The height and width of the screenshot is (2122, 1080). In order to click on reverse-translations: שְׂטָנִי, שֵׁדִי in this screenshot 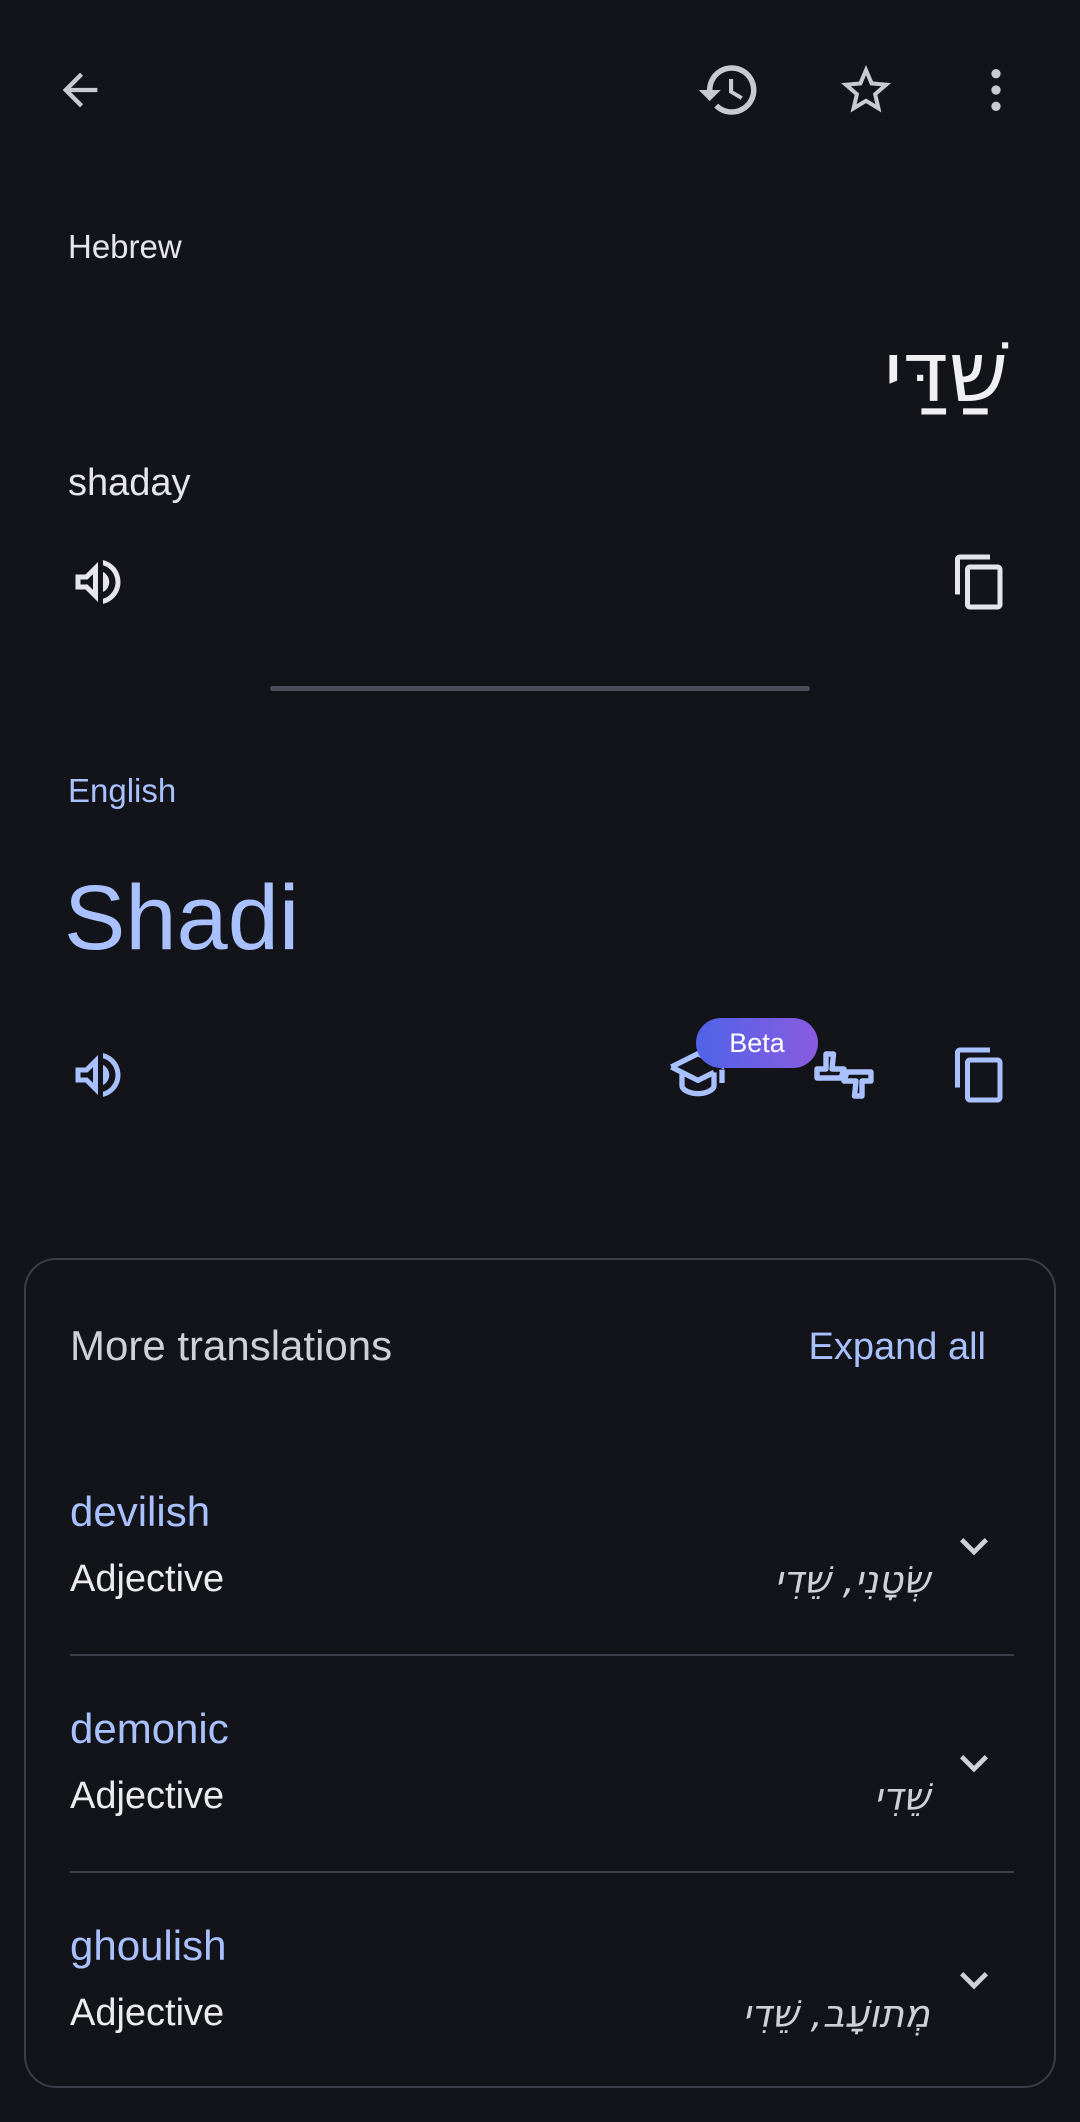, I will do `click(852, 1580)`.